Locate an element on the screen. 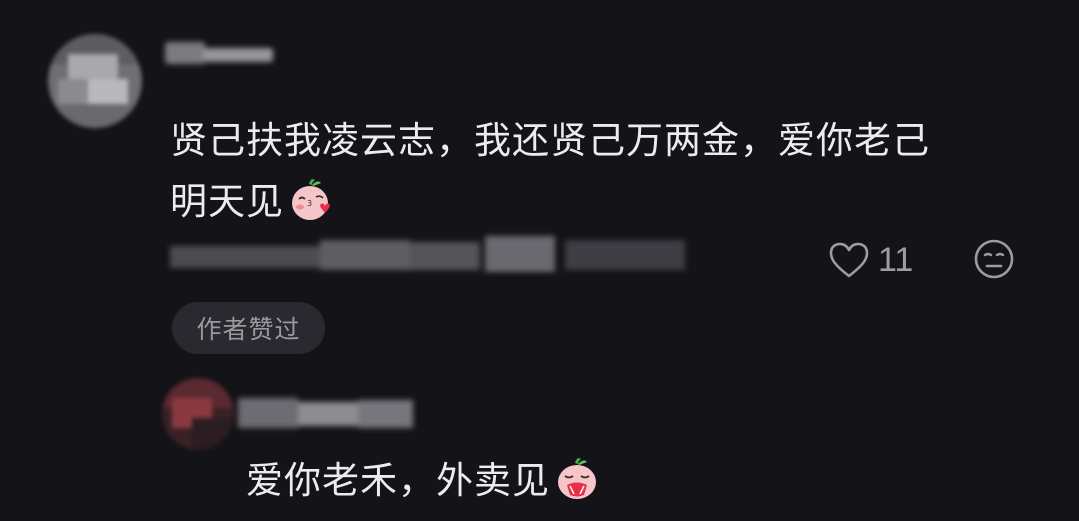  like-button: 11 is located at coordinates (870, 260).